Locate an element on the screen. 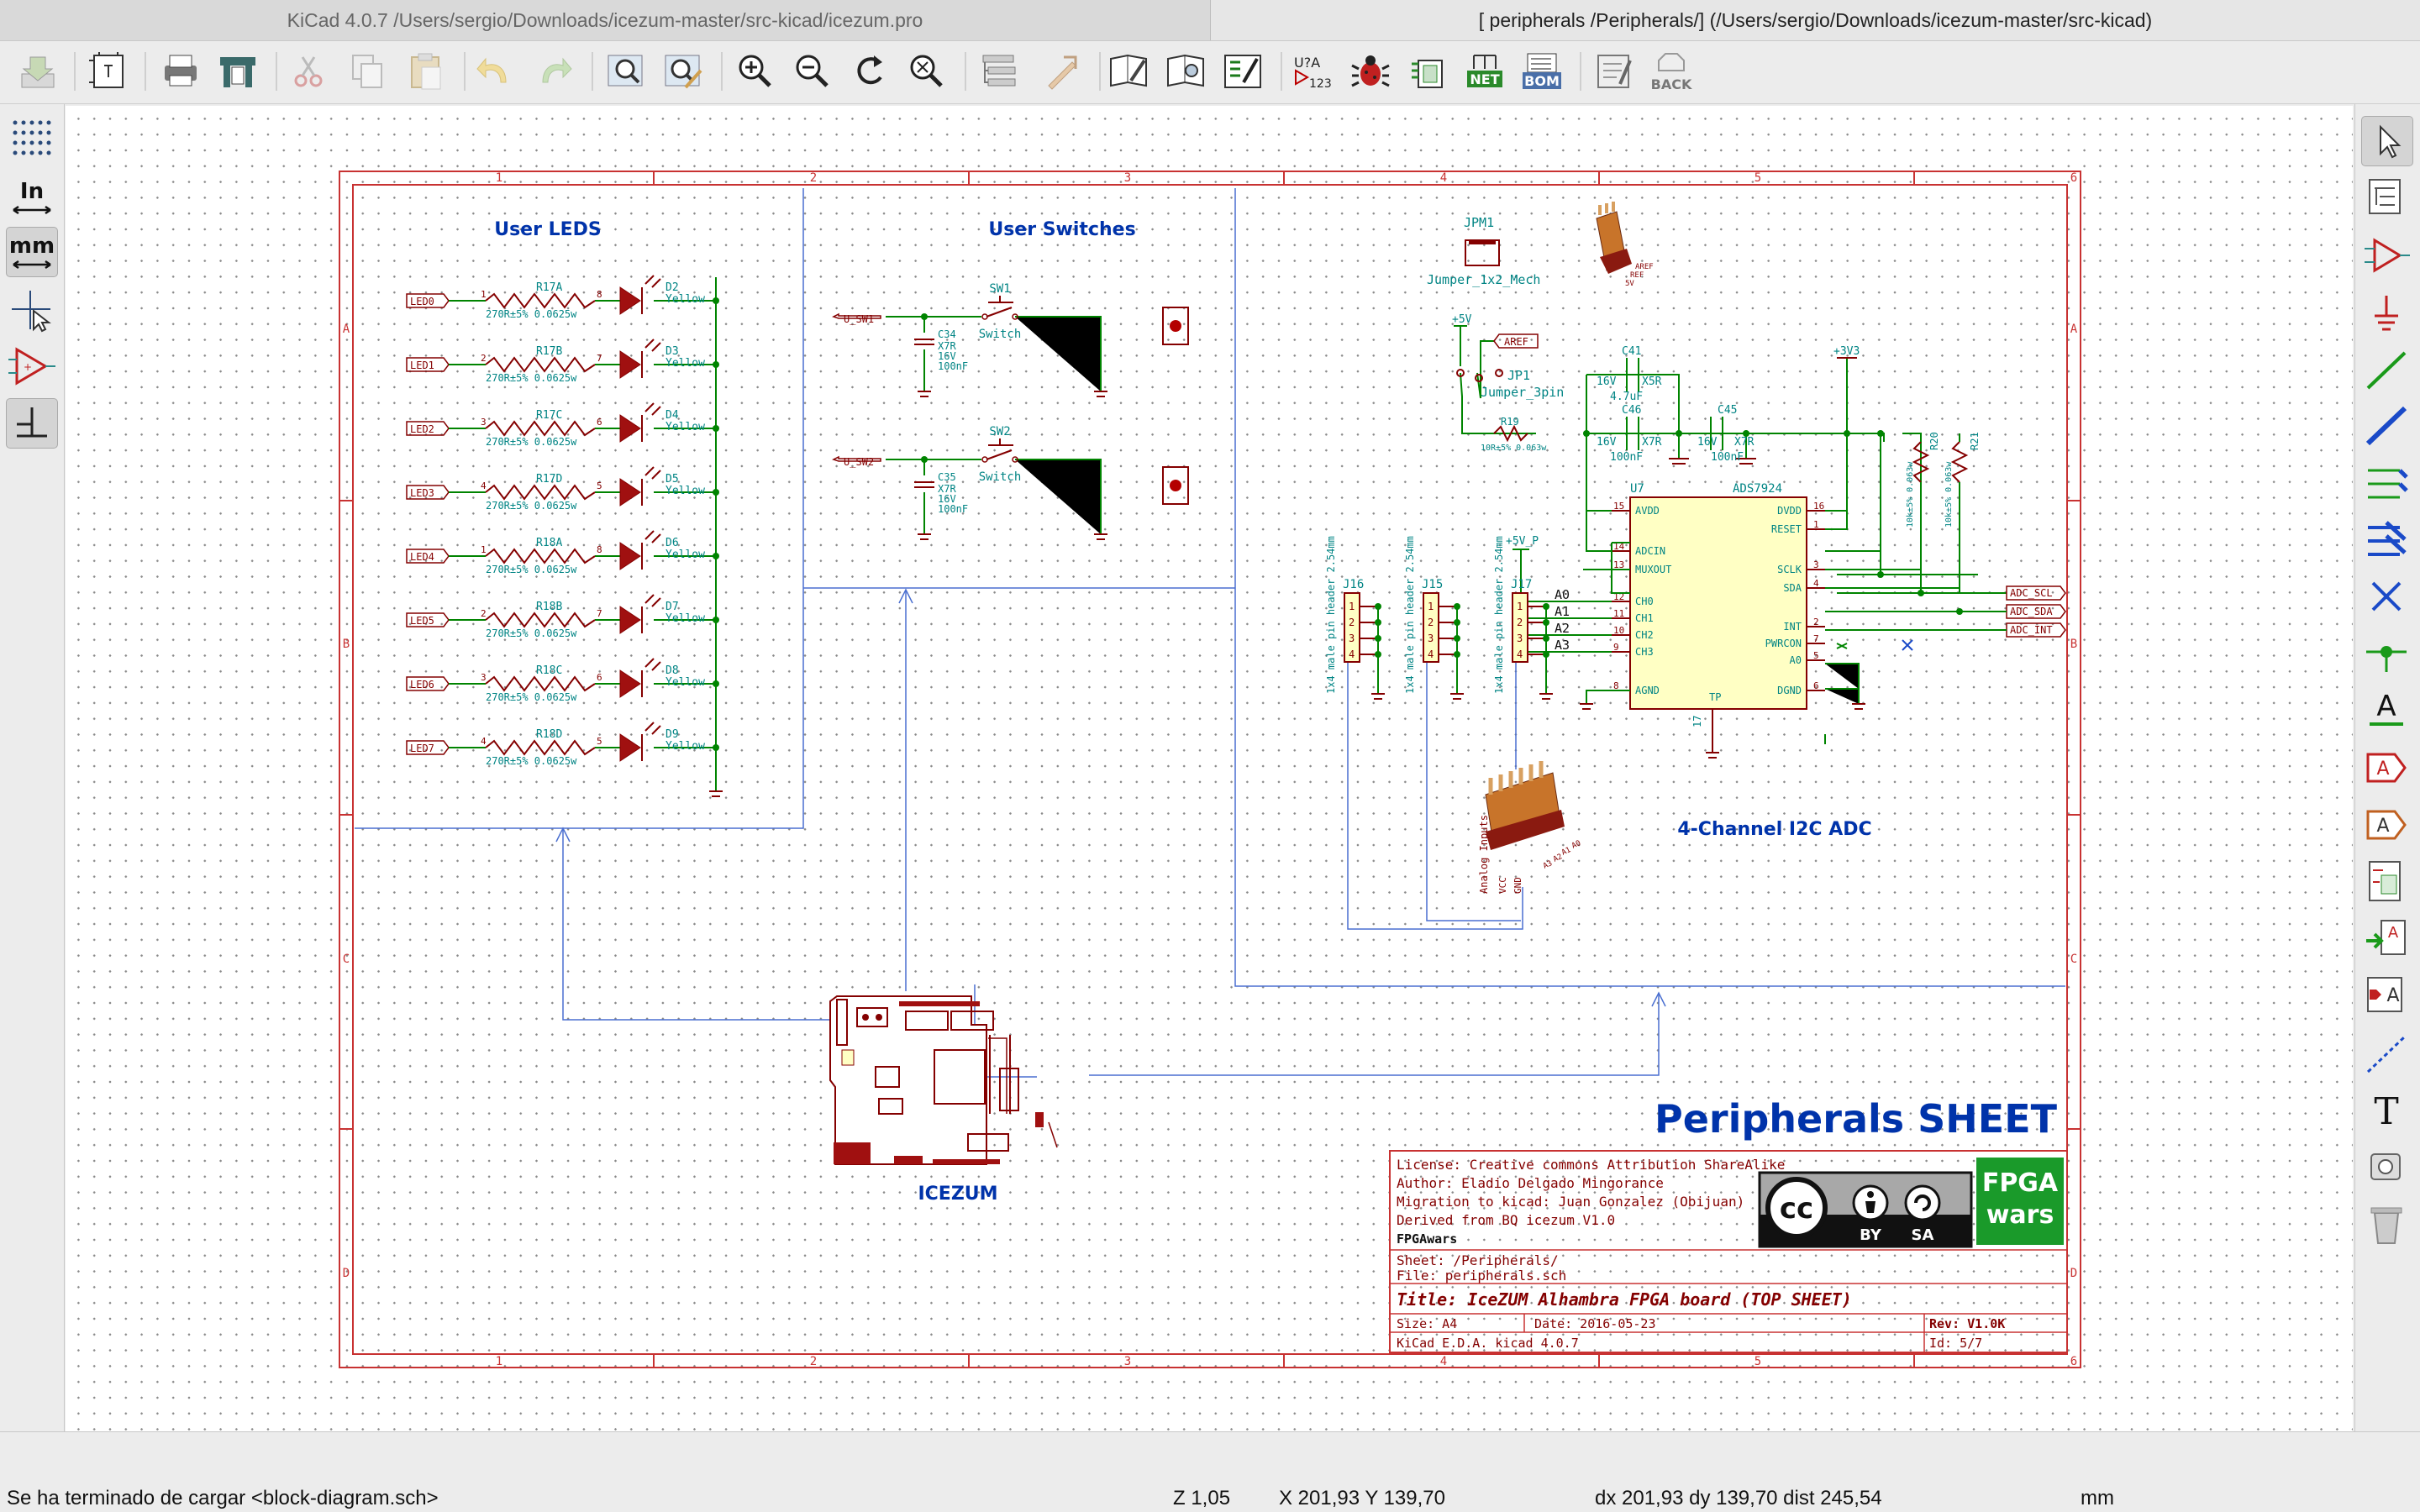 The image size is (2420, 1512). library-viewer-icon is located at coordinates (1242, 71).